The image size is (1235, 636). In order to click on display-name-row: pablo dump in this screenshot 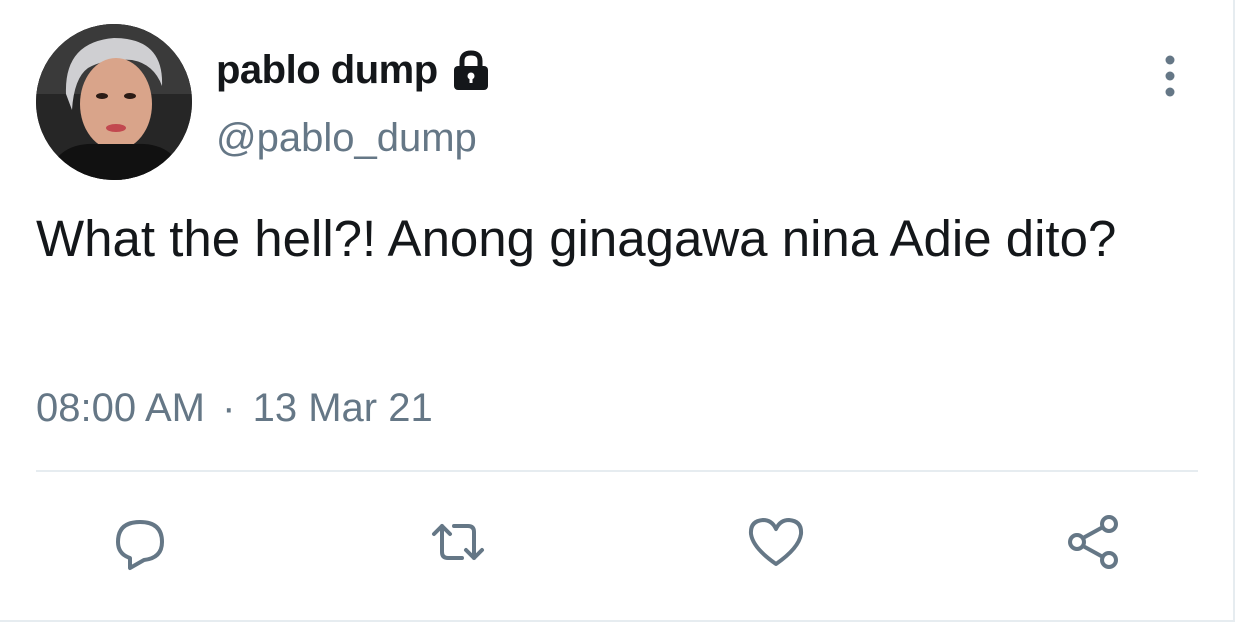, I will do `click(355, 70)`.